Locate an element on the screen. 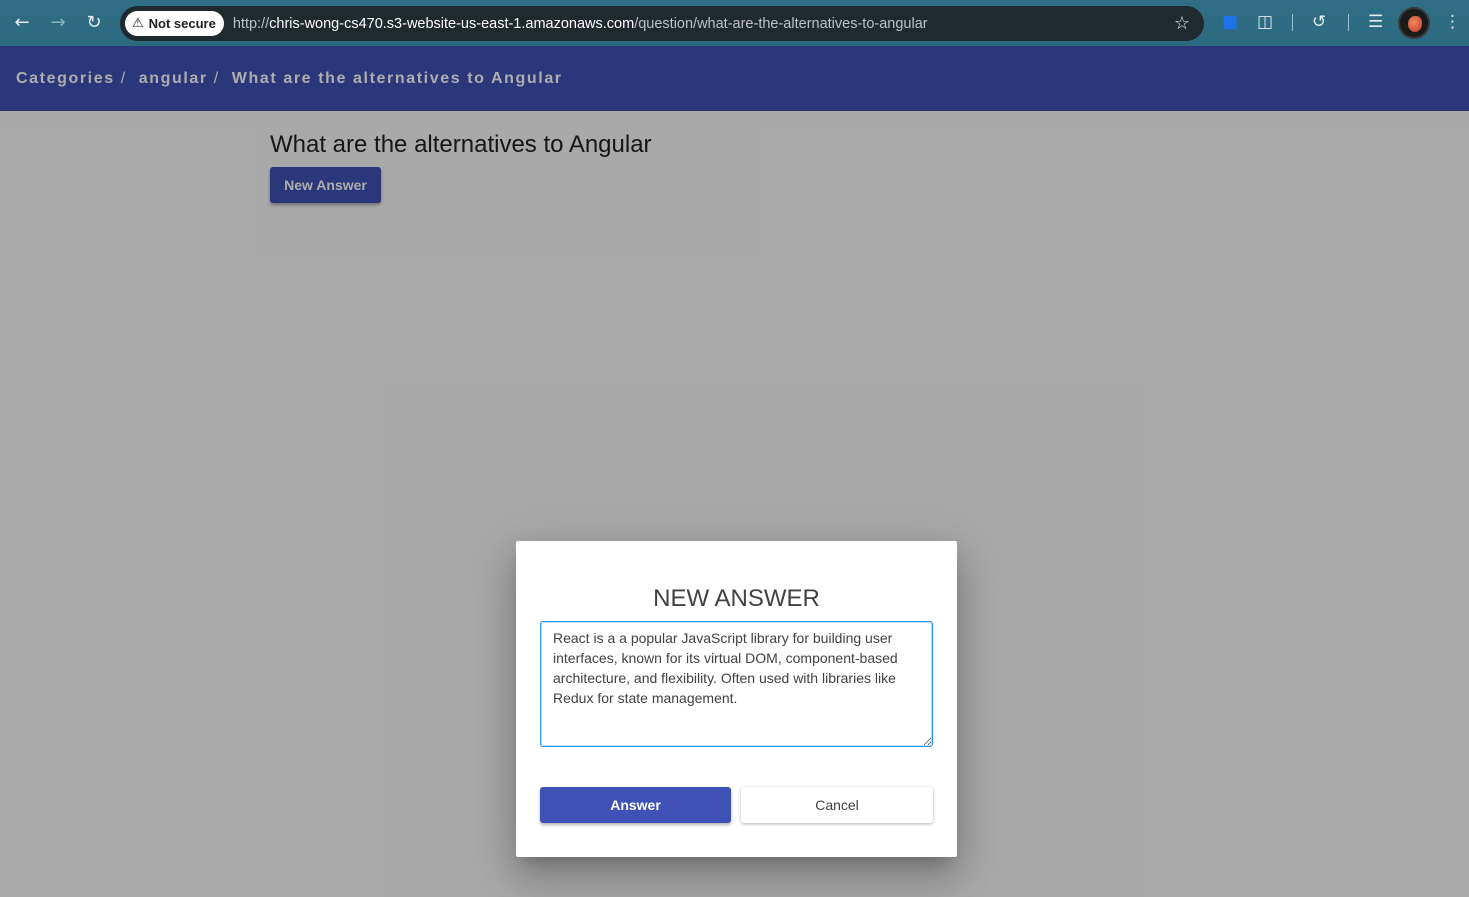 This screenshot has height=897, width=1469. answer-submit-button: Answer is located at coordinates (635, 805).